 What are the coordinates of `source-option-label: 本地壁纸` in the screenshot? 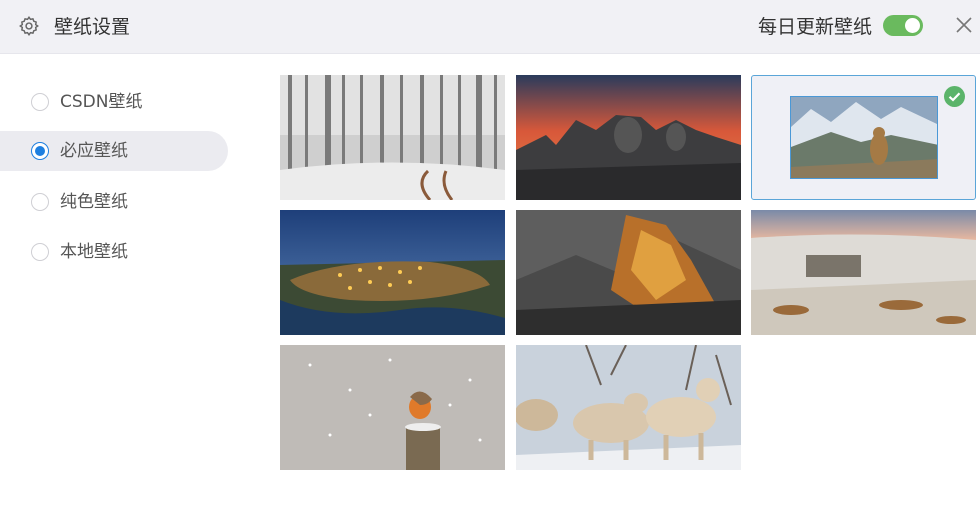 It's located at (94, 252).